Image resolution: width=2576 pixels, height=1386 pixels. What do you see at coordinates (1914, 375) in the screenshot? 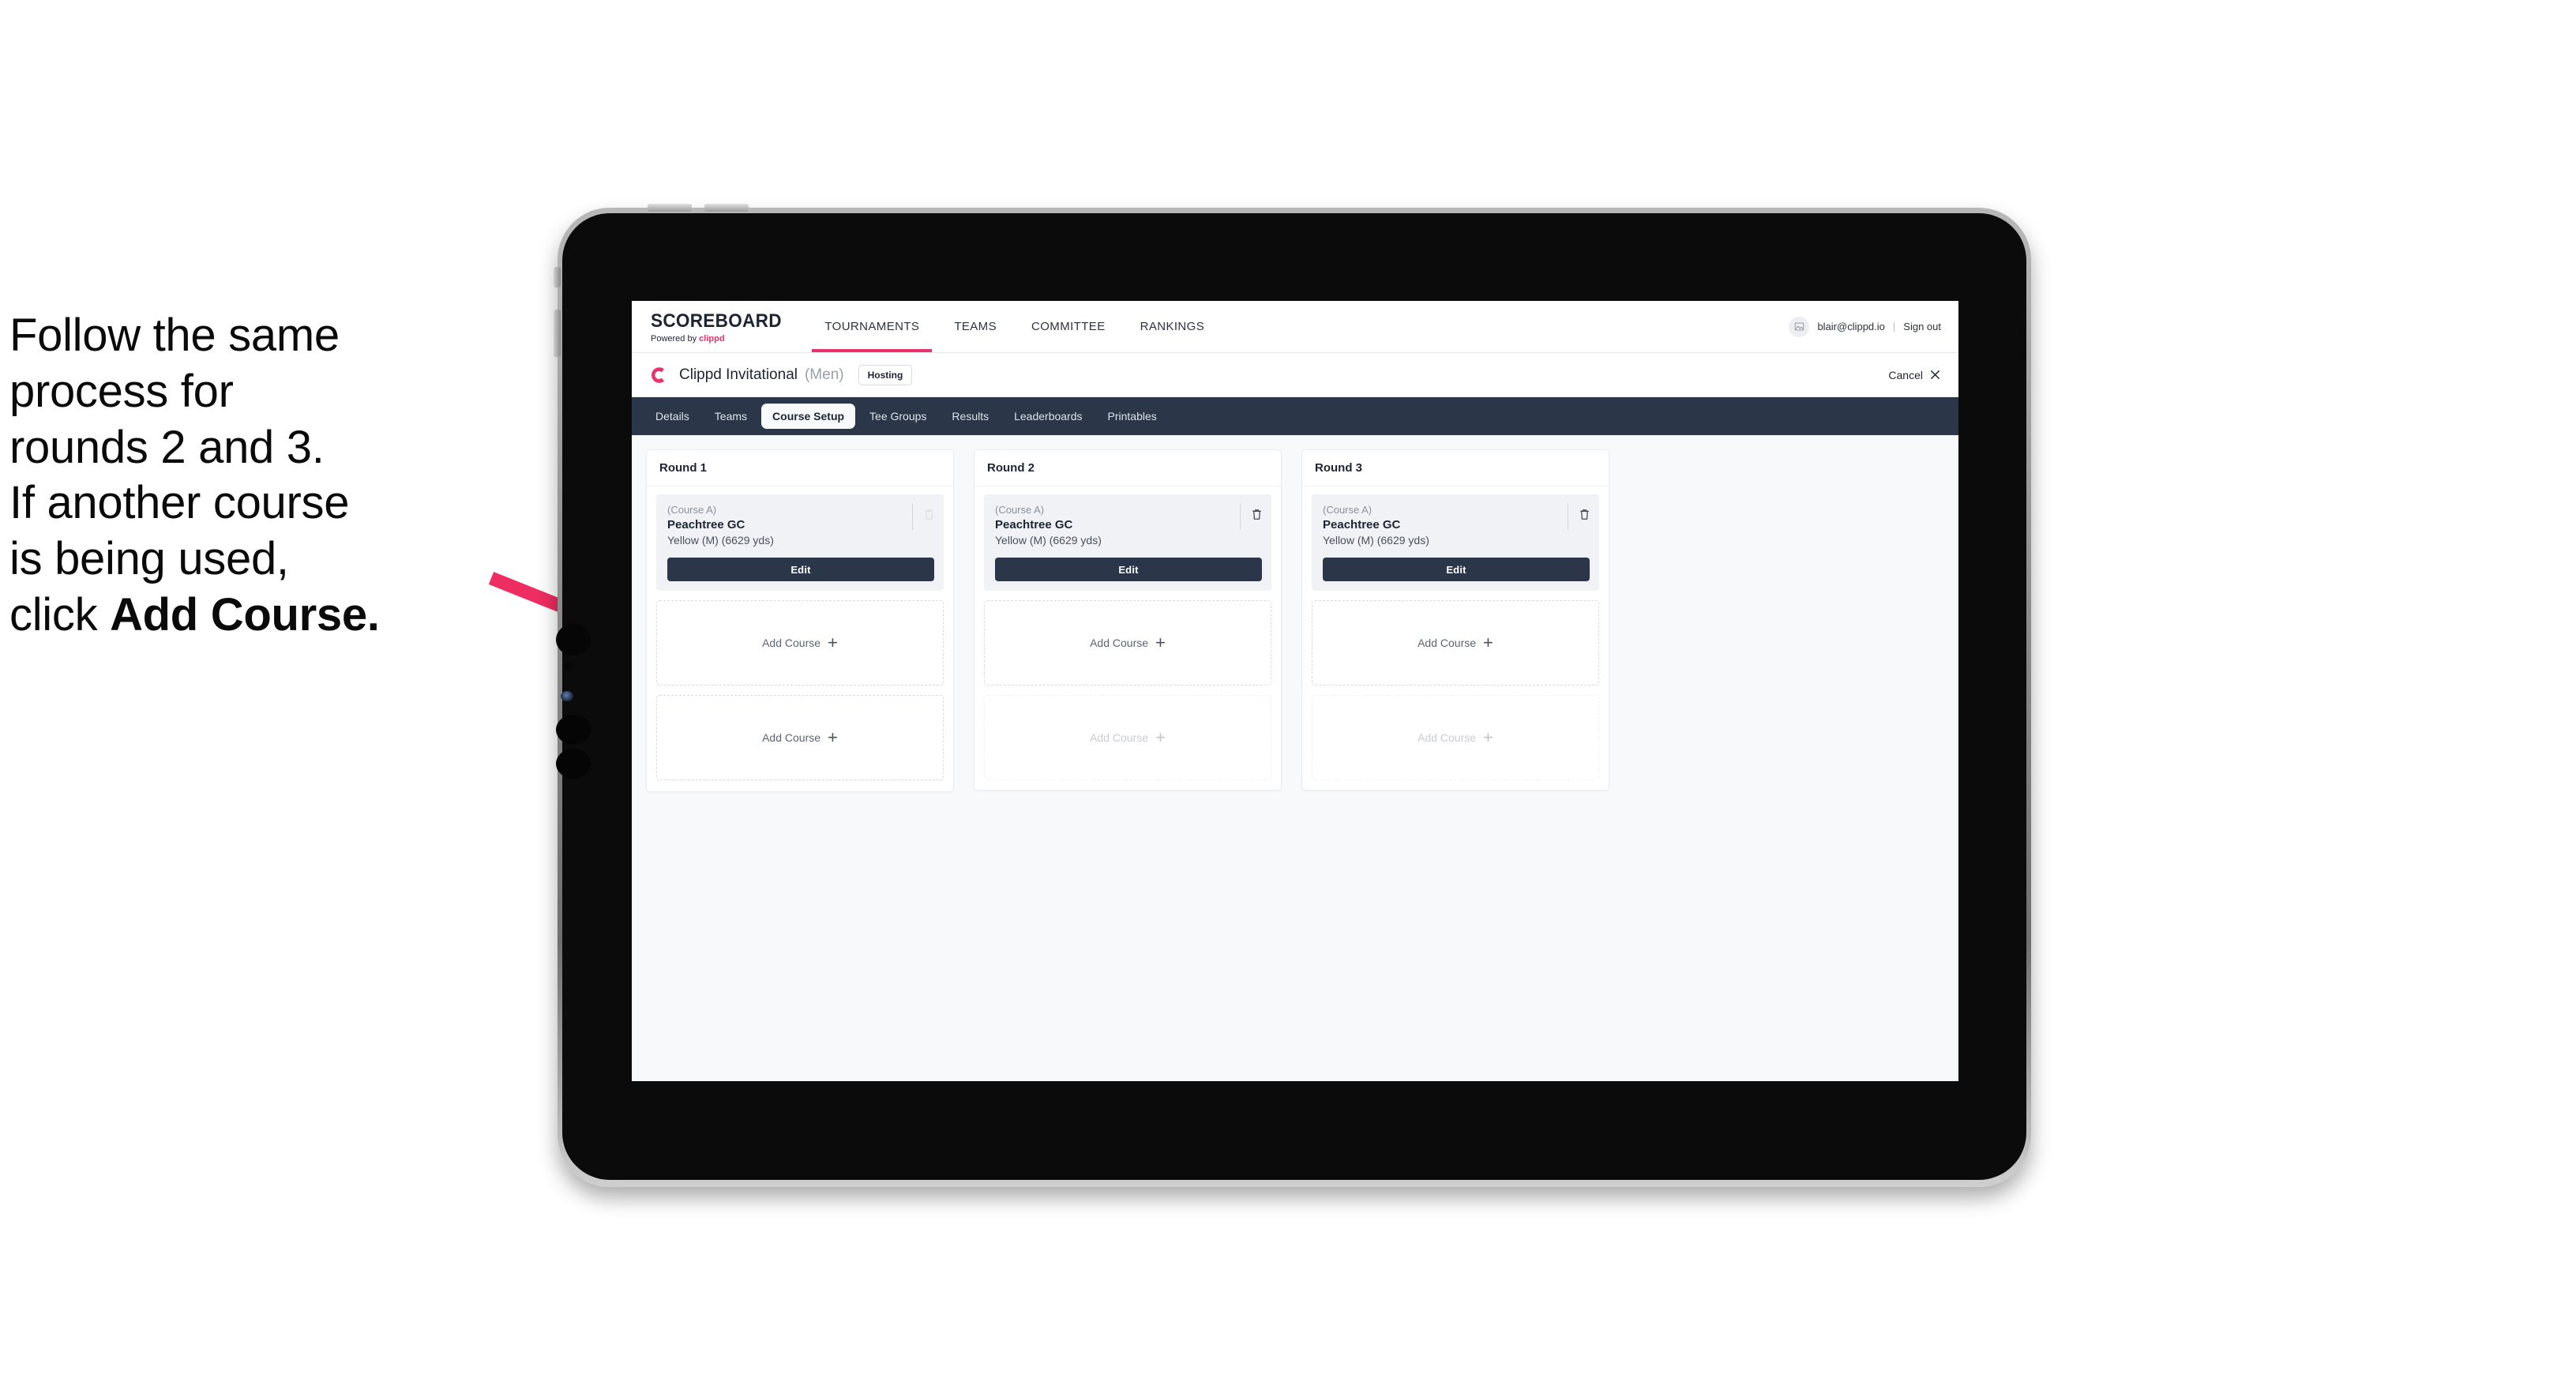
I see `cancel-button: Cancel` at bounding box center [1914, 375].